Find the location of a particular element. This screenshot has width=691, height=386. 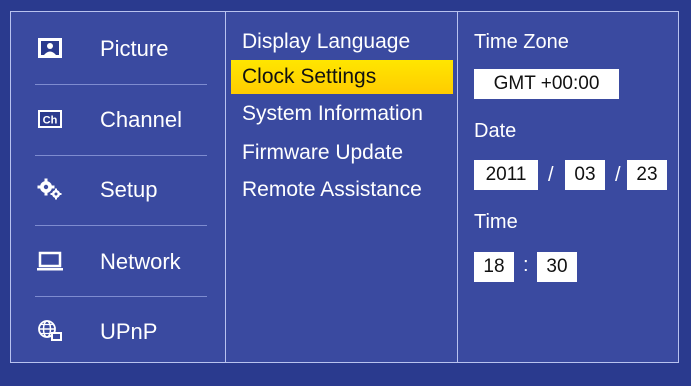

date-day-field: 23 is located at coordinates (647, 175).